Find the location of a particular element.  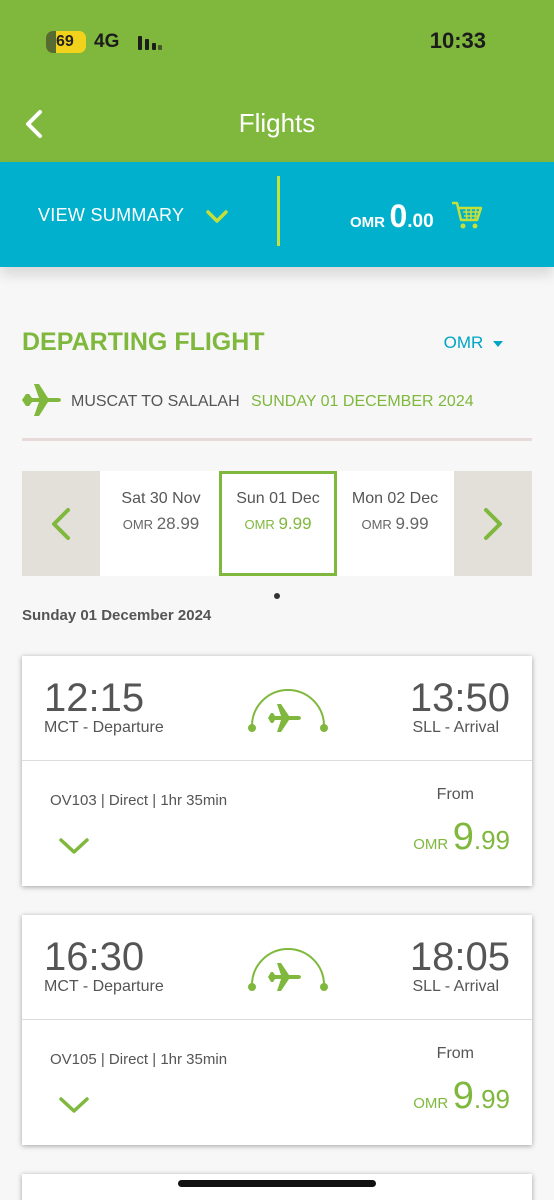

currency-selector-label: OMR is located at coordinates (463, 342).